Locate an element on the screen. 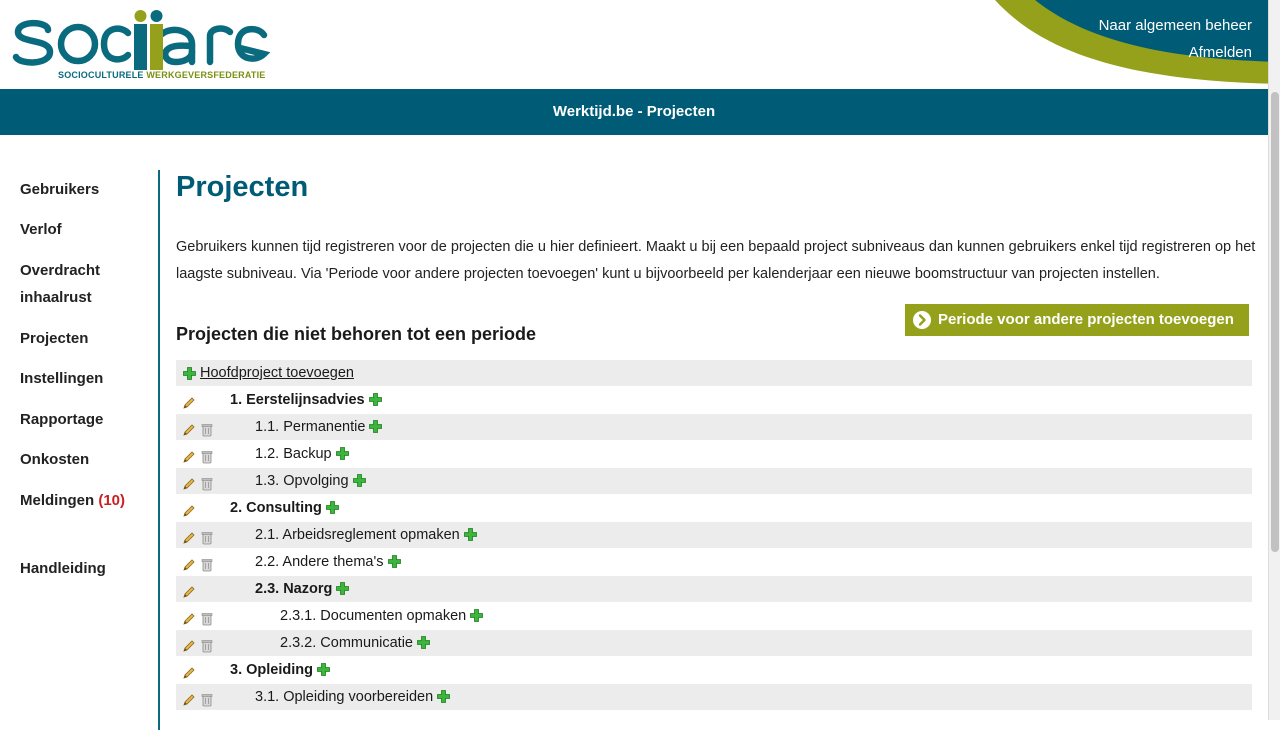 The height and width of the screenshot is (730, 1280). project-label: 2. Consulting is located at coordinates (284, 509).